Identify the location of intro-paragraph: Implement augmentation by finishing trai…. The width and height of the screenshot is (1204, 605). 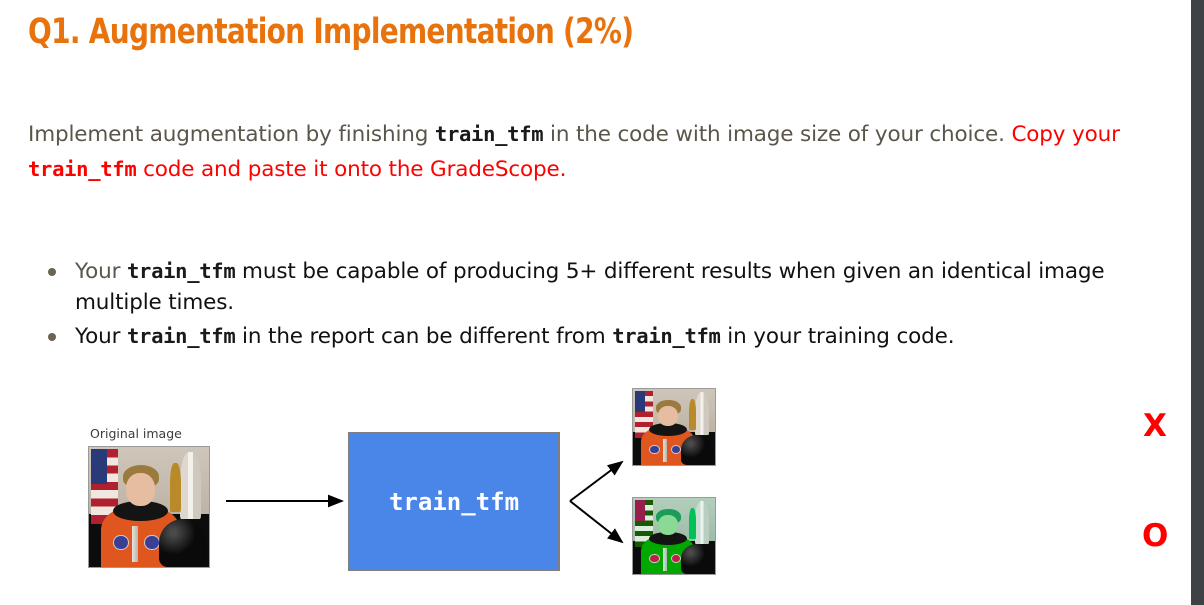
(593, 152).